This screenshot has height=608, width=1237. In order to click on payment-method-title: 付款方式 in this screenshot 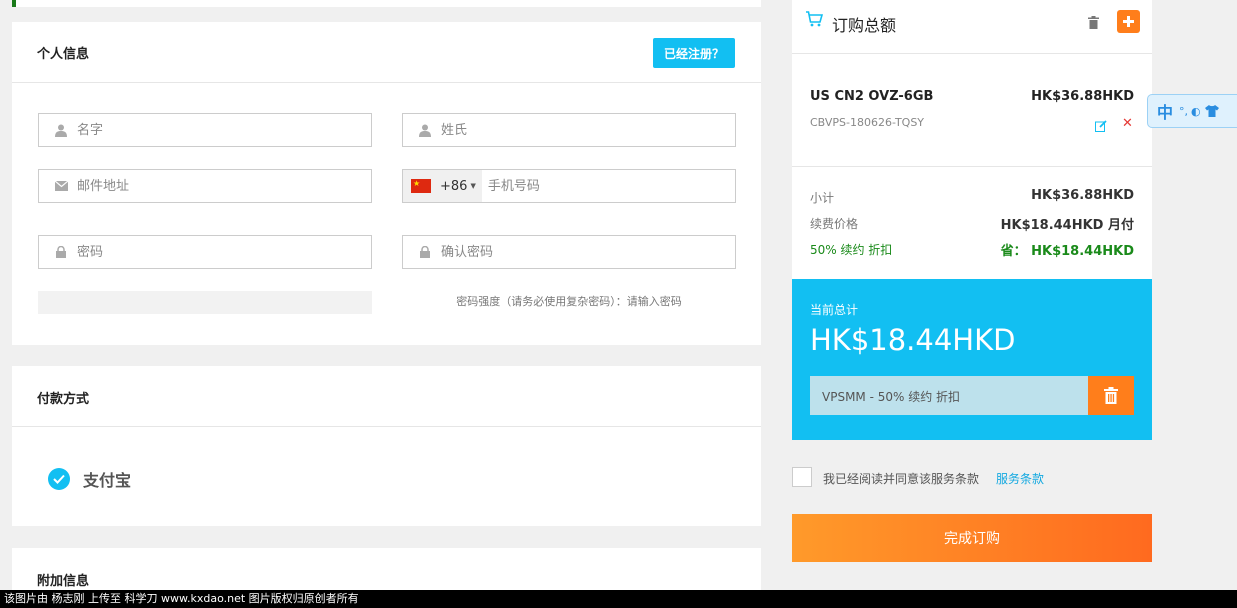, I will do `click(63, 399)`.